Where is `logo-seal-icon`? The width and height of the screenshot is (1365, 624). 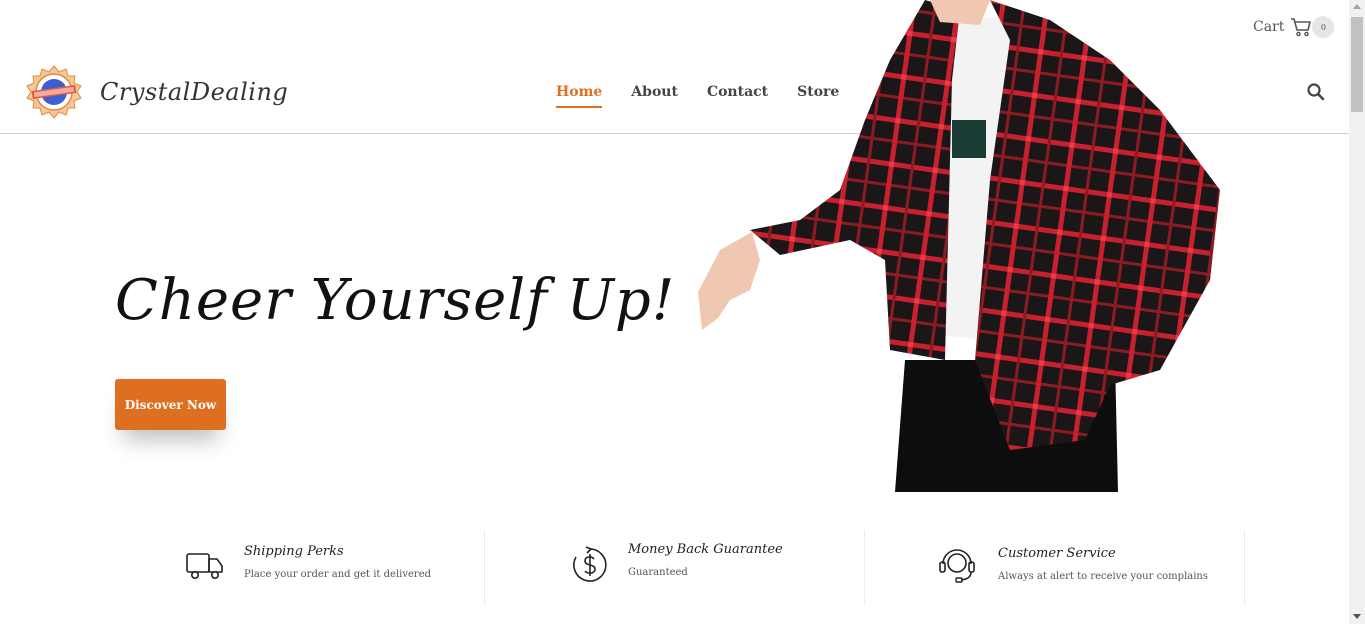 logo-seal-icon is located at coordinates (54, 92).